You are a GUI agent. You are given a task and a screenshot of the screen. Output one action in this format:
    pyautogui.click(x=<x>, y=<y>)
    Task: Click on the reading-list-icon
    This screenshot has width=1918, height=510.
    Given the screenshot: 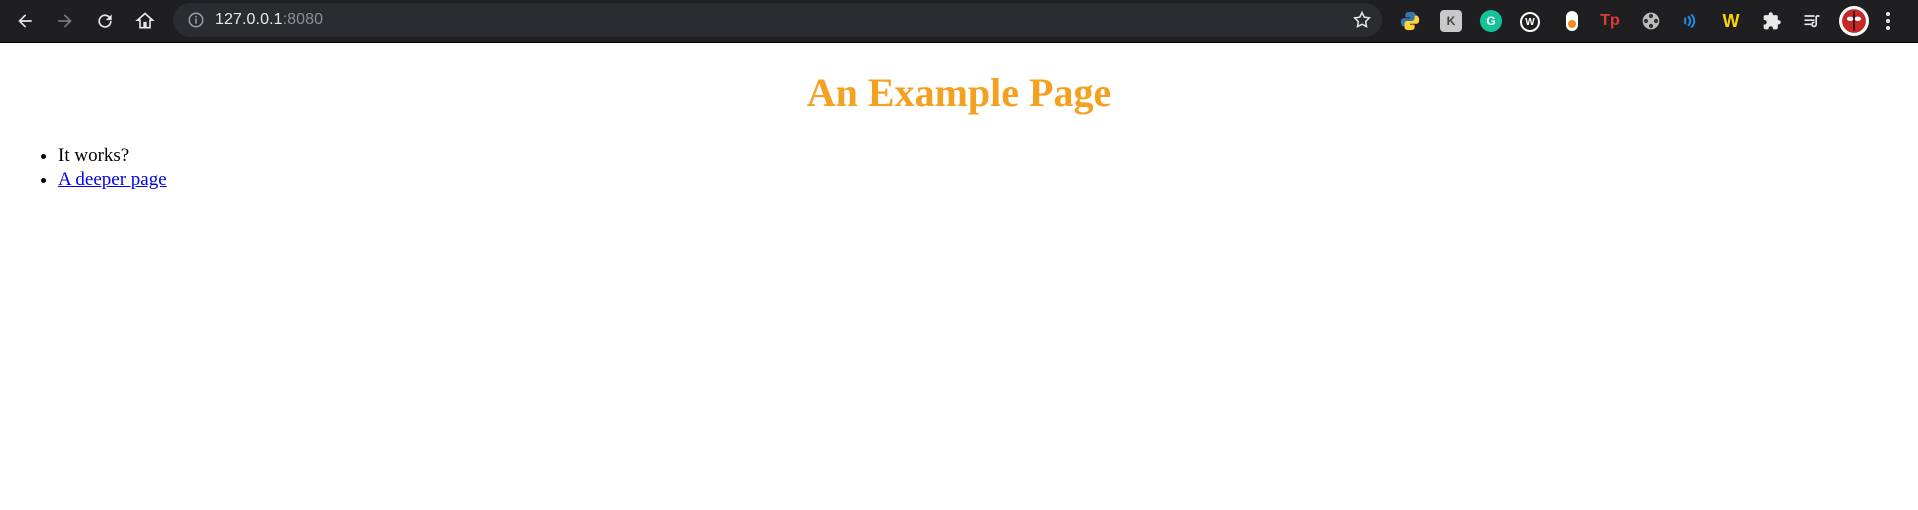 What is the action you would take?
    pyautogui.click(x=1812, y=21)
    